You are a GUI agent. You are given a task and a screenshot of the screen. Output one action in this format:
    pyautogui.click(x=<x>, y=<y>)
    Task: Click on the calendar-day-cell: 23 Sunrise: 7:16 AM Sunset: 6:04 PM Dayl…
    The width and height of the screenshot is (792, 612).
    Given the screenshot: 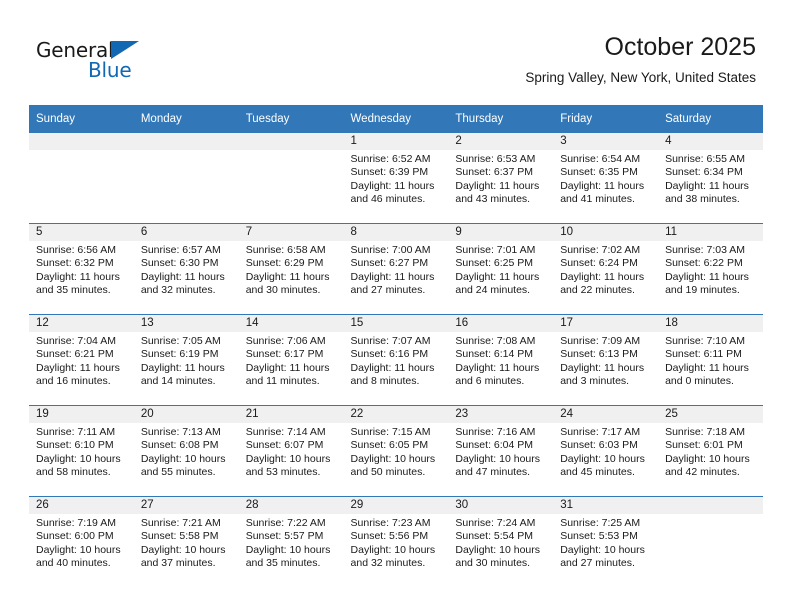 What is the action you would take?
    pyautogui.click(x=501, y=451)
    